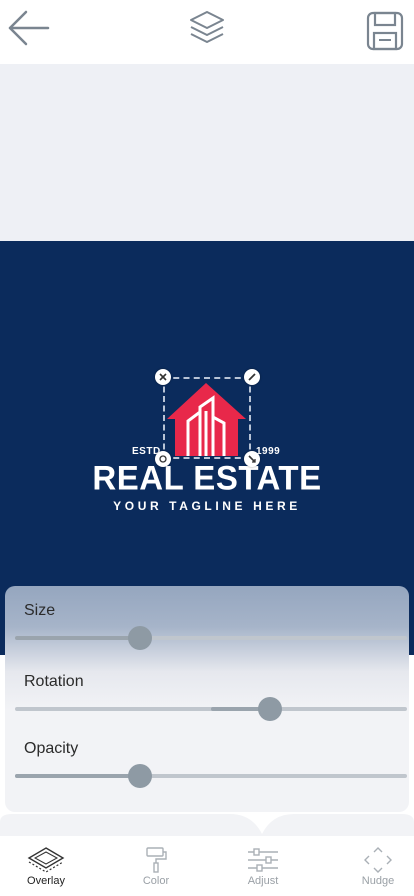 This screenshot has height=896, width=414. Describe the element at coordinates (207, 477) in the screenshot. I see `logo-brand-text: REAL ESTATE` at that location.